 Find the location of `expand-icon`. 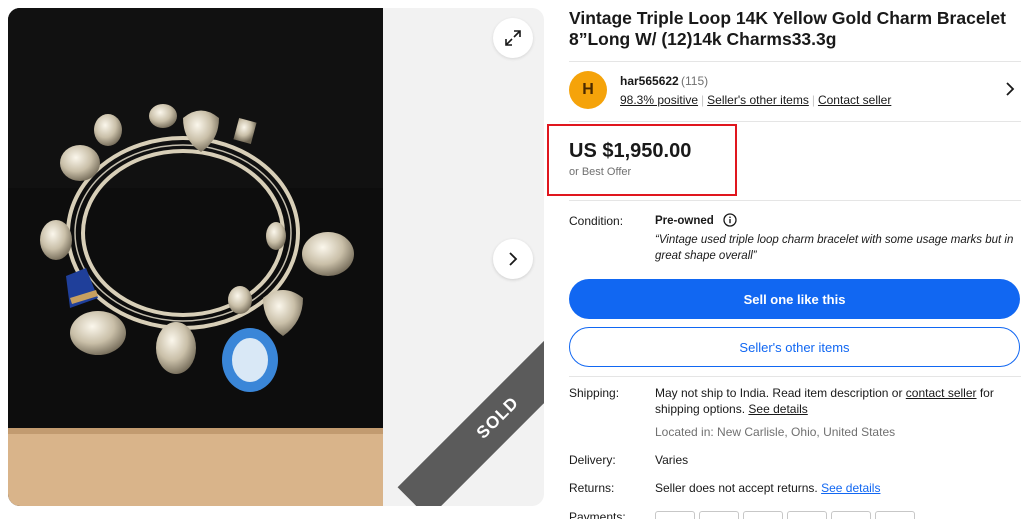

expand-icon is located at coordinates (513, 38).